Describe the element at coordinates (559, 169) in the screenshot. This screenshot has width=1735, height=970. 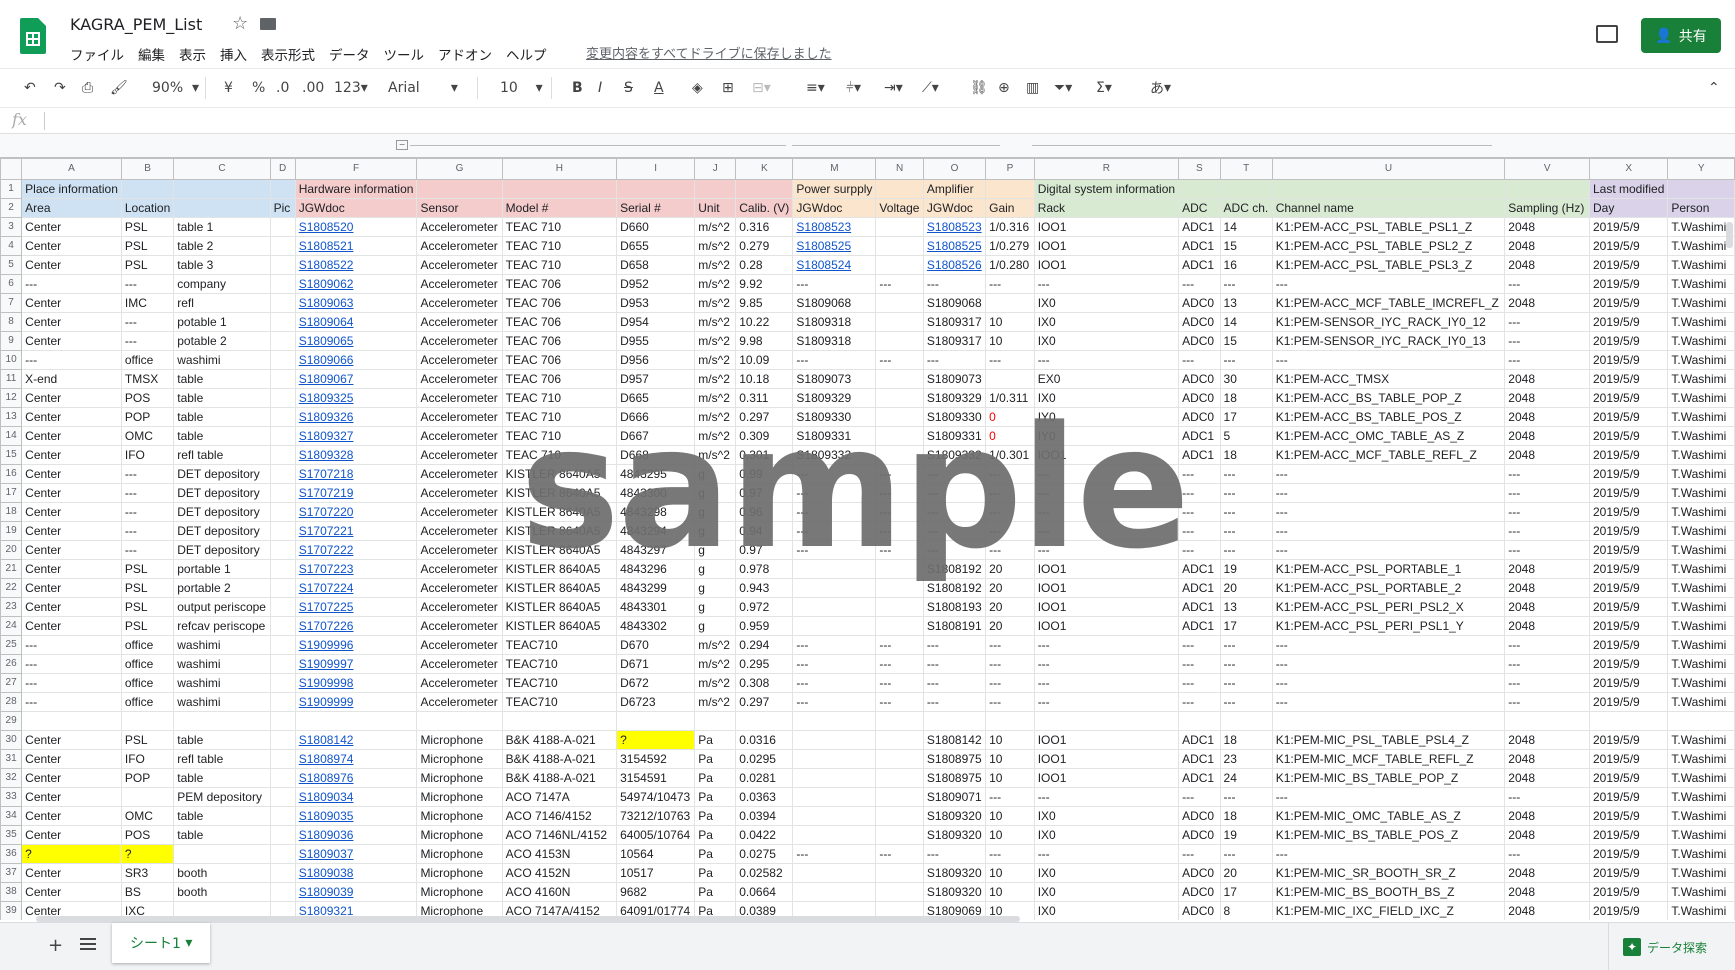
I see `column-header: H` at that location.